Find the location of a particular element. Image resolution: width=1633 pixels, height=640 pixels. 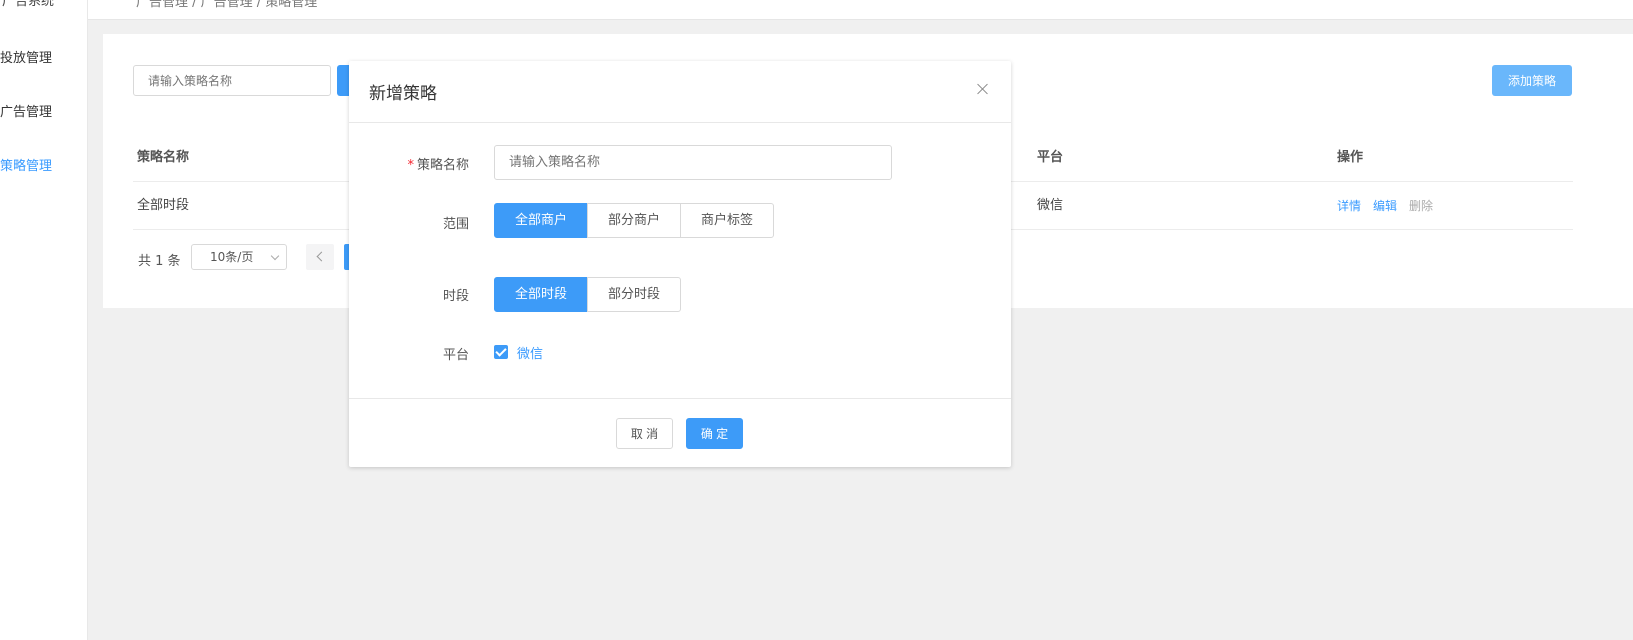

wechat-checkbox-label: 微信 is located at coordinates (530, 352).